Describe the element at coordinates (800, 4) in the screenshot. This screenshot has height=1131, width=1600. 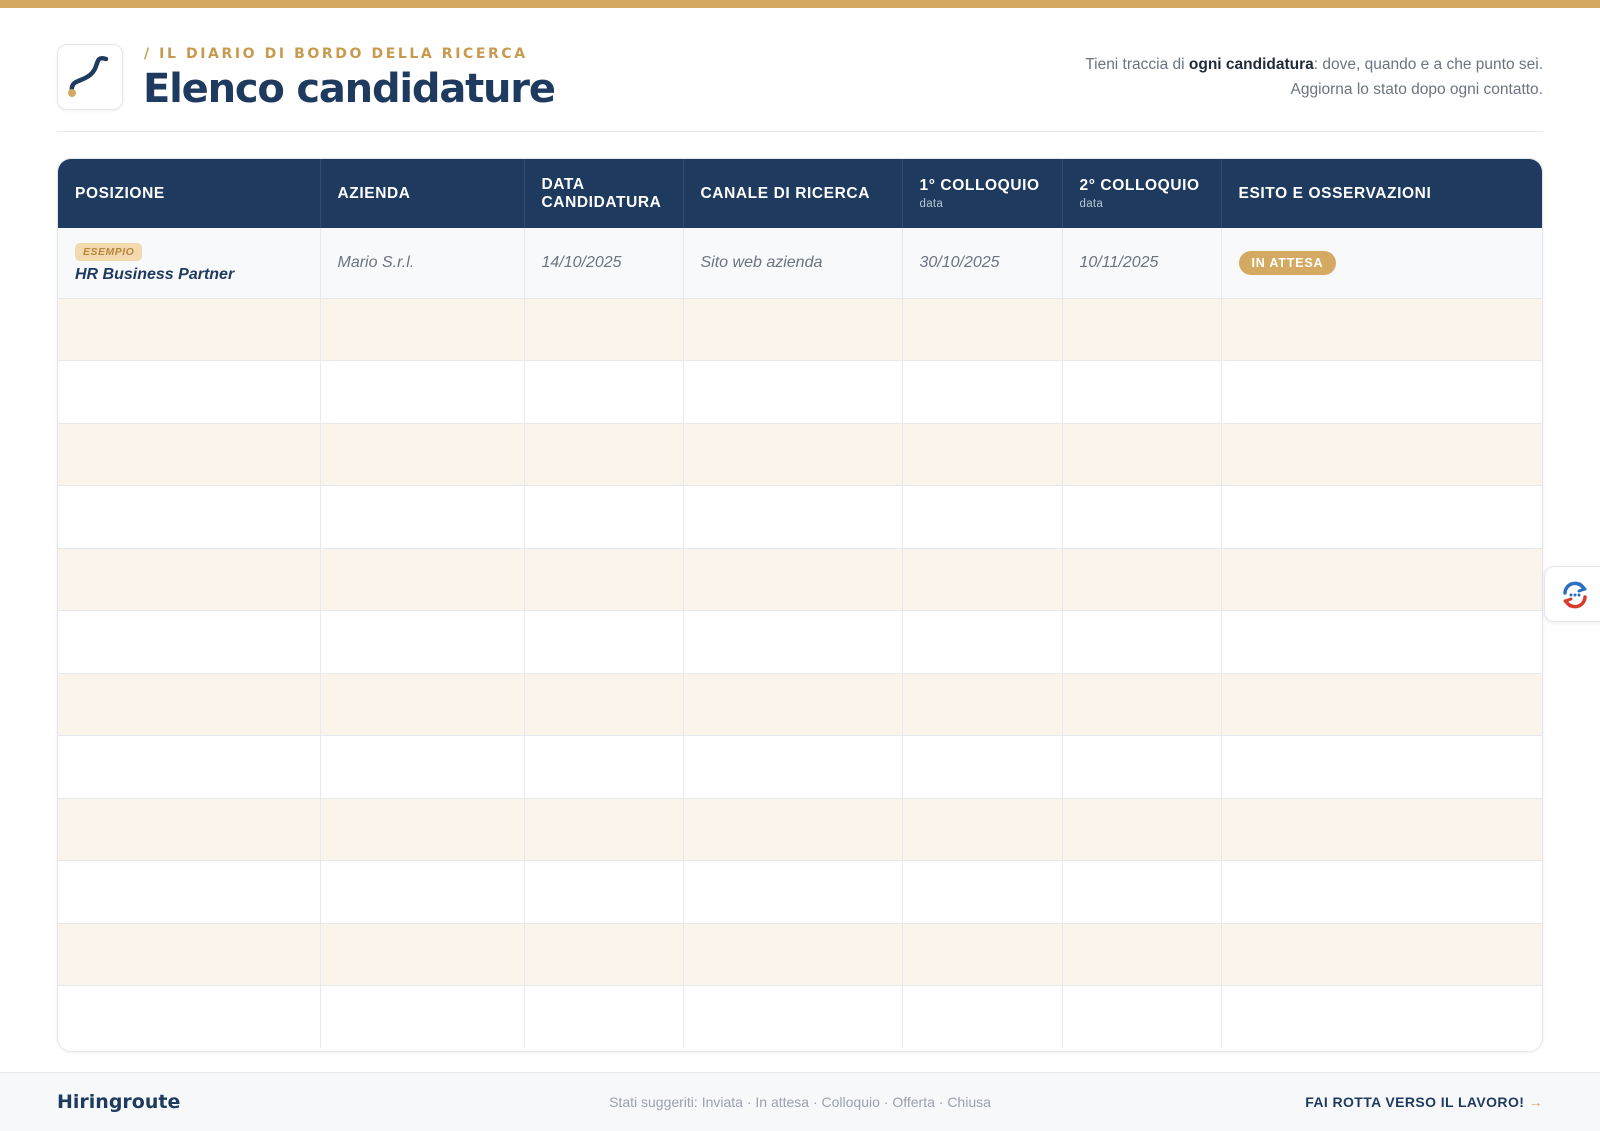
I see `top-accent-bar` at that location.